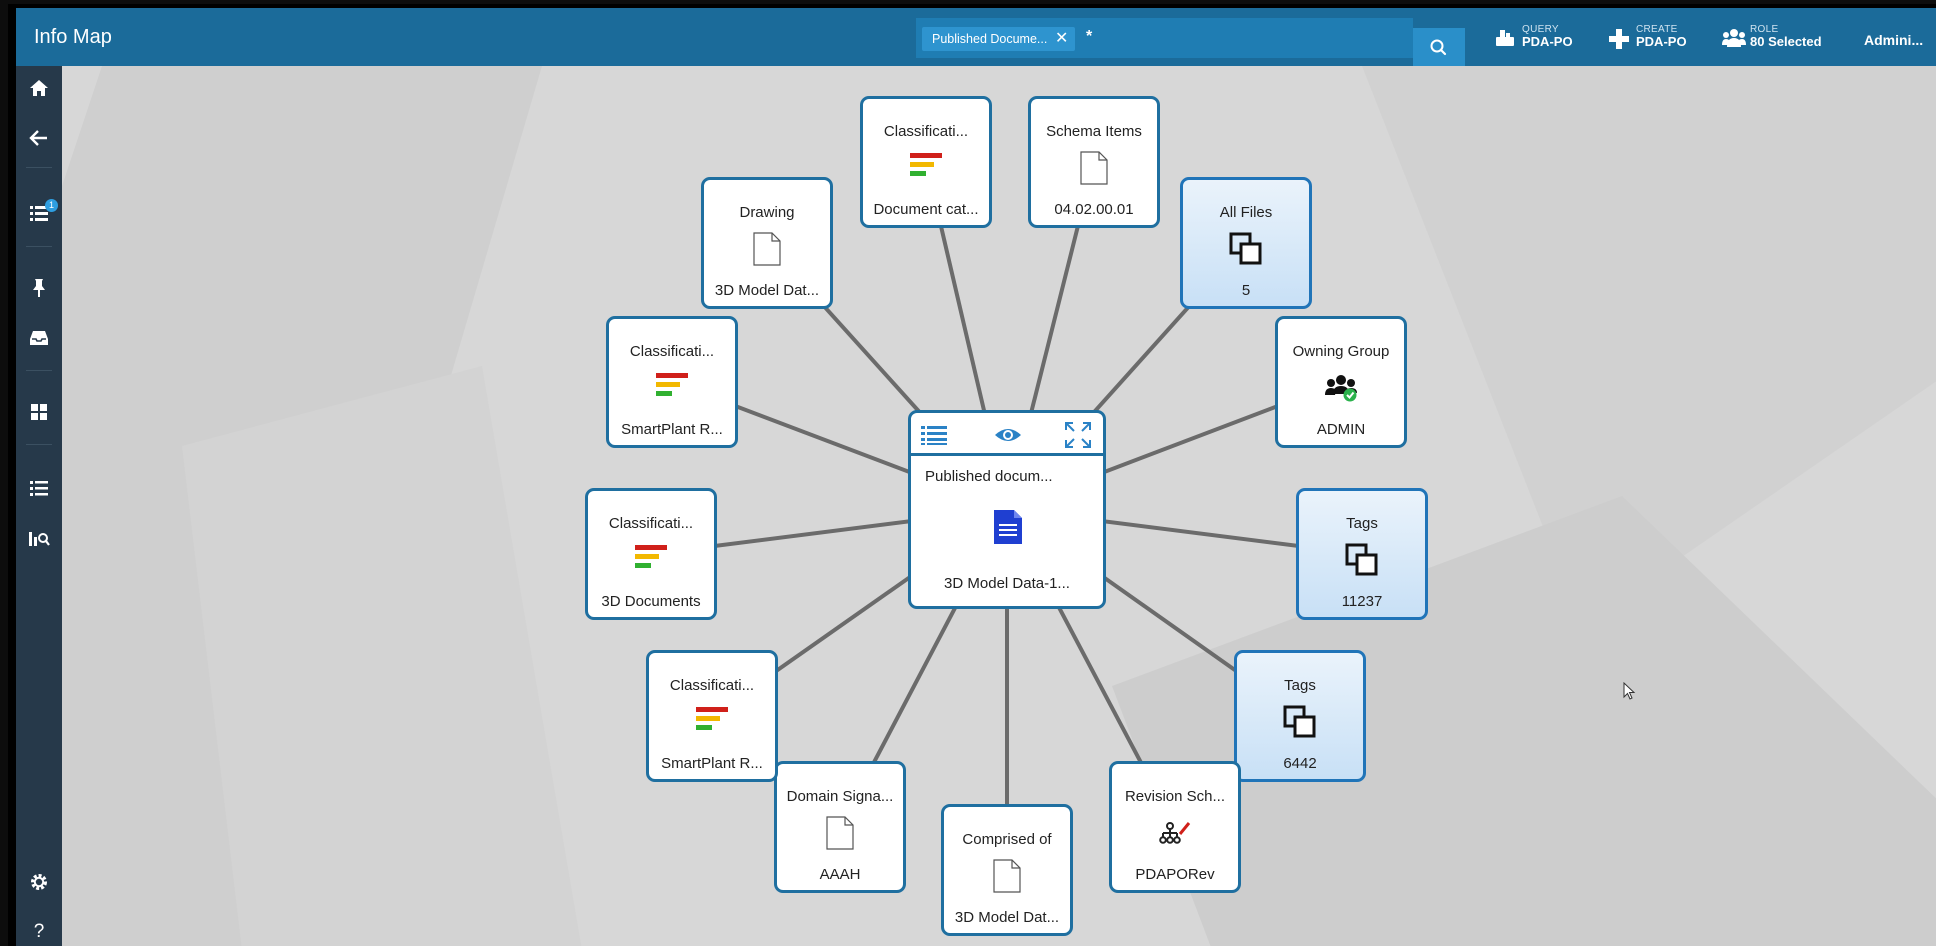 This screenshot has height=946, width=1936. I want to click on close-icon: ✕, so click(1061, 39).